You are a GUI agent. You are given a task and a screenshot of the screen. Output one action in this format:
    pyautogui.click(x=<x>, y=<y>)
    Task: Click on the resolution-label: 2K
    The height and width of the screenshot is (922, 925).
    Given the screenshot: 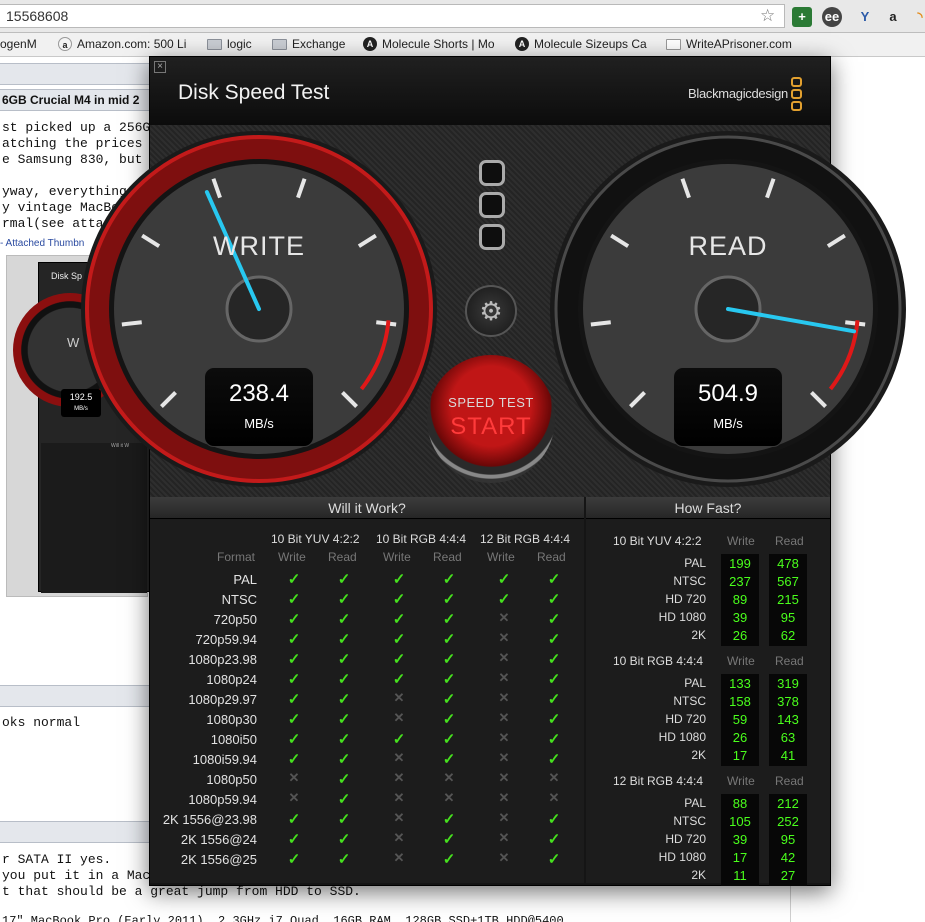 What is the action you would take?
    pyautogui.click(x=698, y=755)
    